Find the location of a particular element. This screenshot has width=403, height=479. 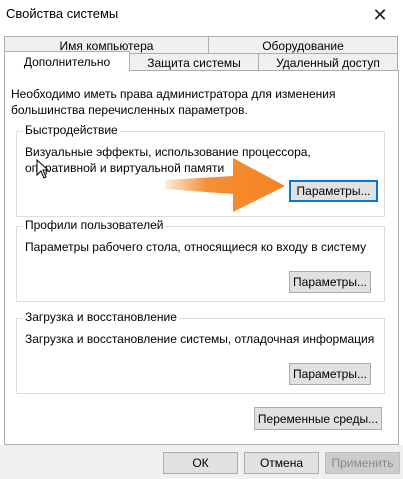

title-bar: Свойства системы ✕ is located at coordinates (201, 15).